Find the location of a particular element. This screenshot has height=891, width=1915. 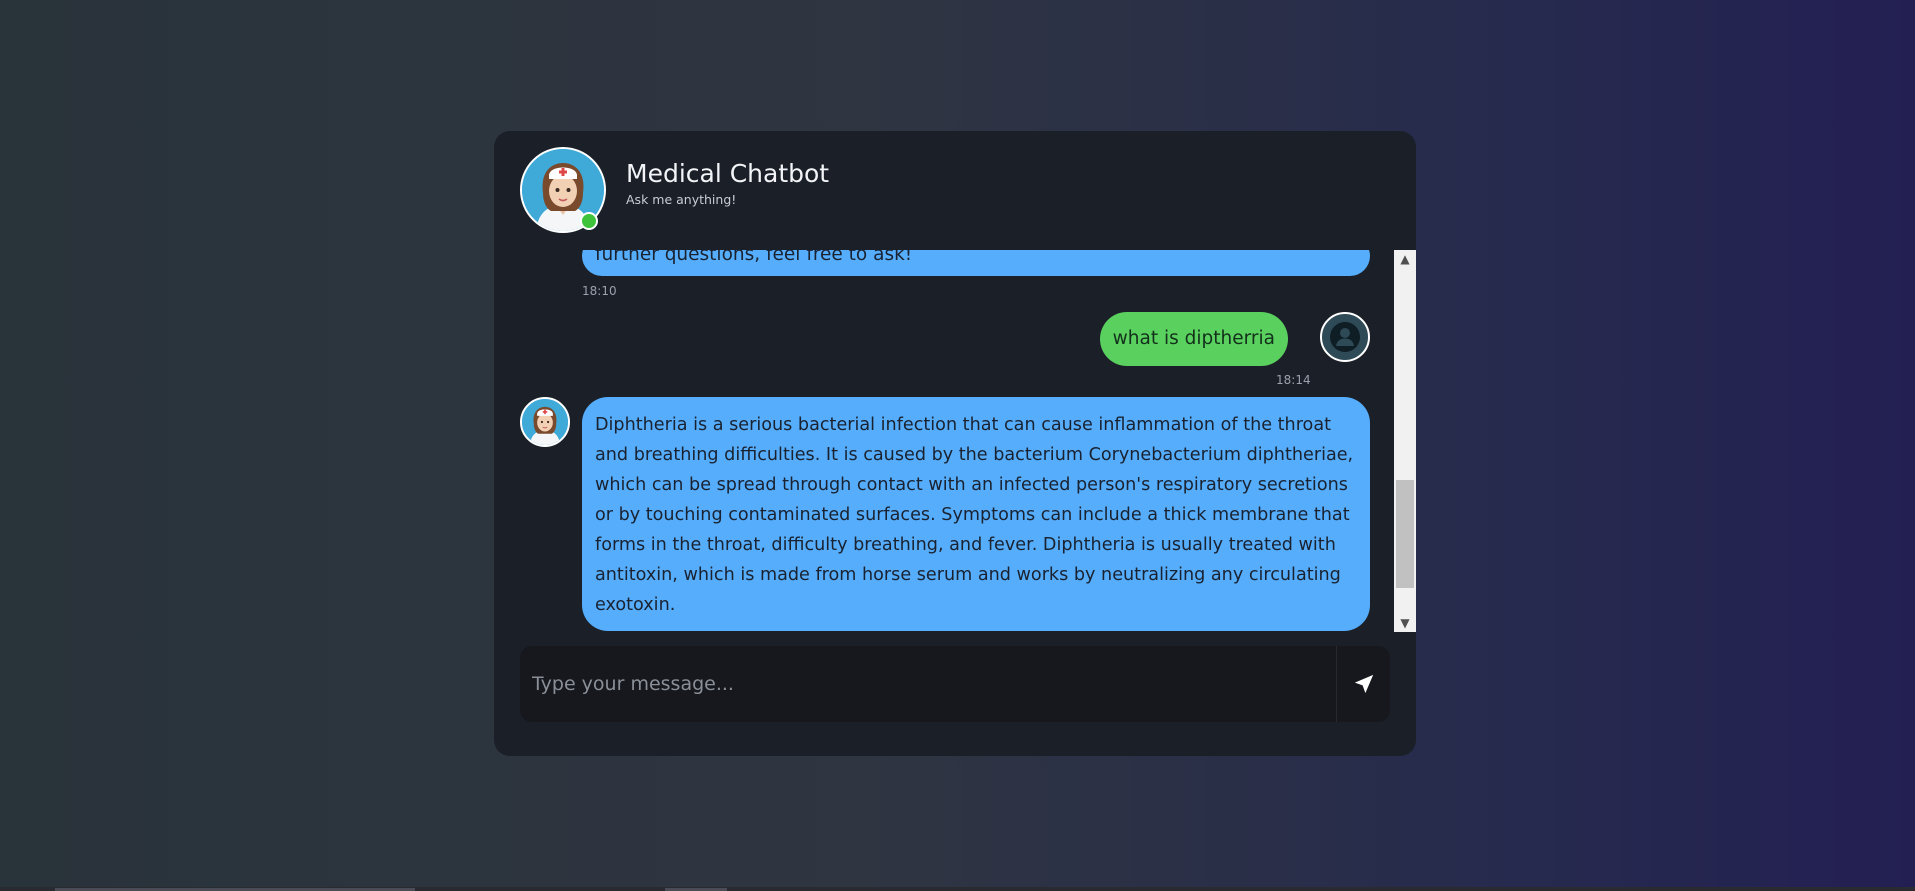

chatbot-subtitle: Ask me anything! is located at coordinates (681, 199).